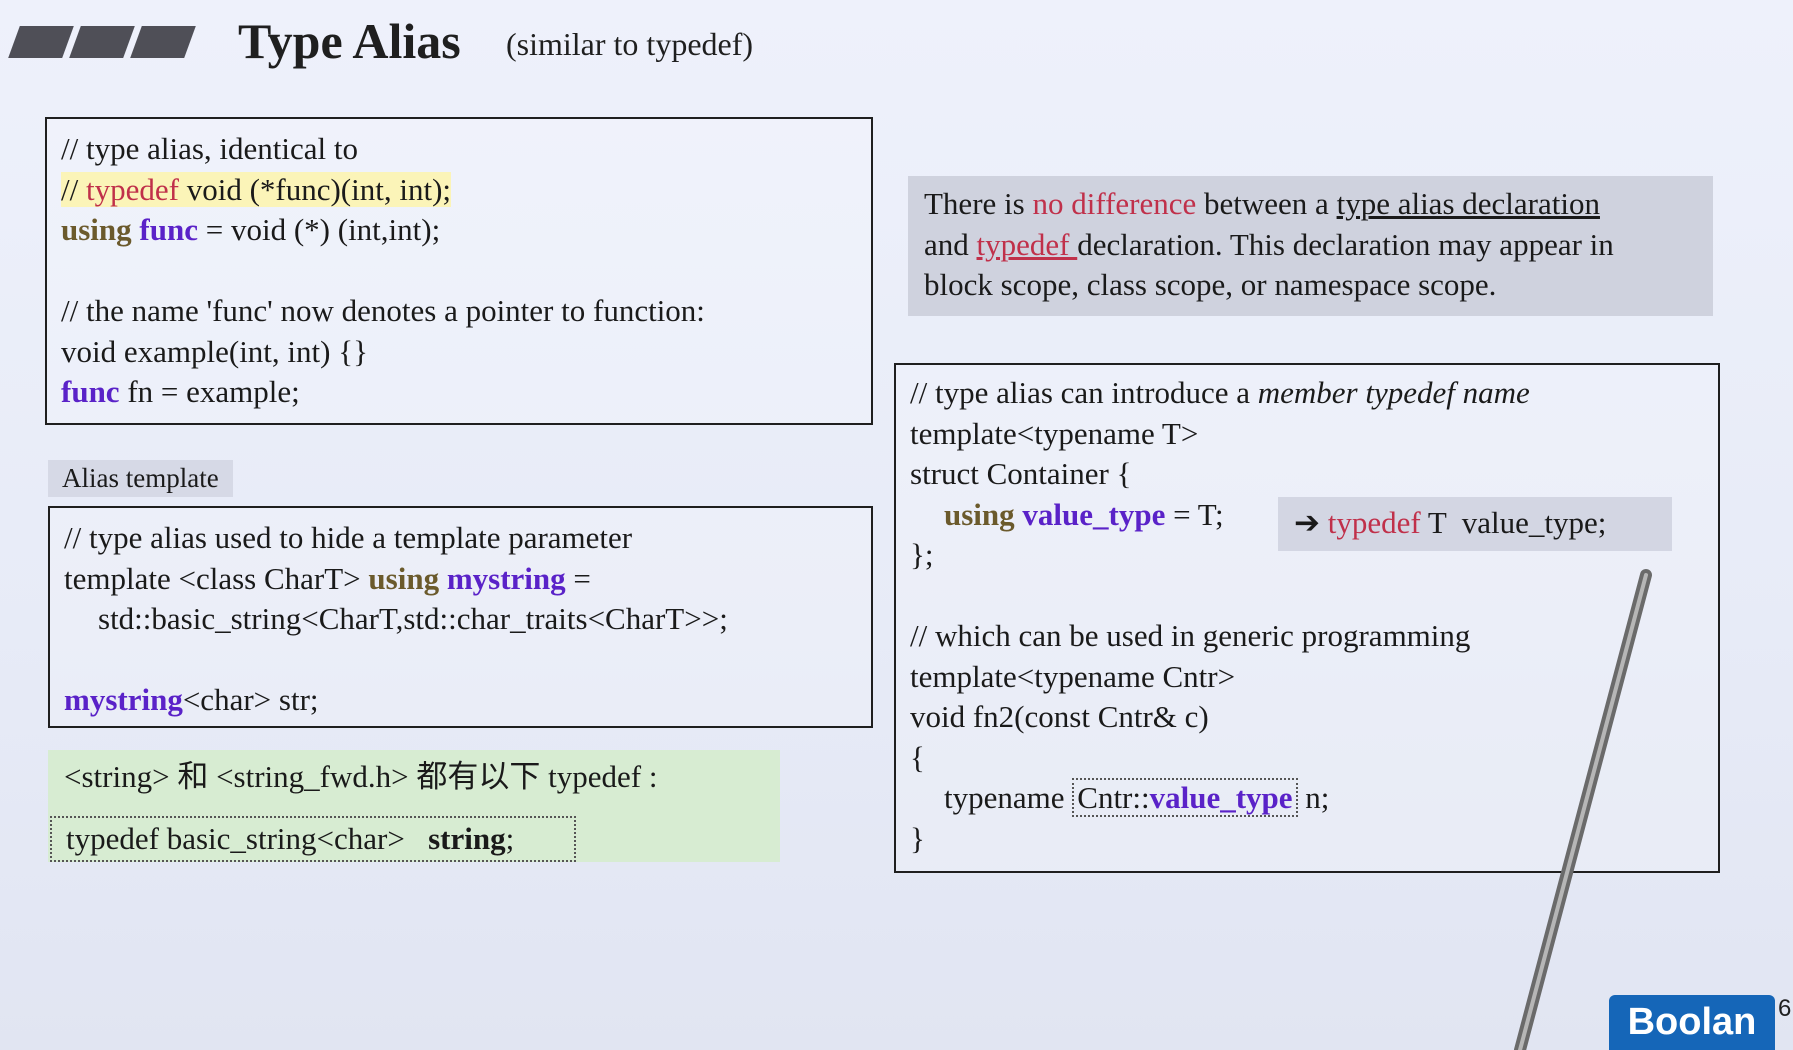 Image resolution: width=1793 pixels, height=1050 pixels. What do you see at coordinates (1692, 1022) in the screenshot?
I see `boolan-logo: Boolan` at bounding box center [1692, 1022].